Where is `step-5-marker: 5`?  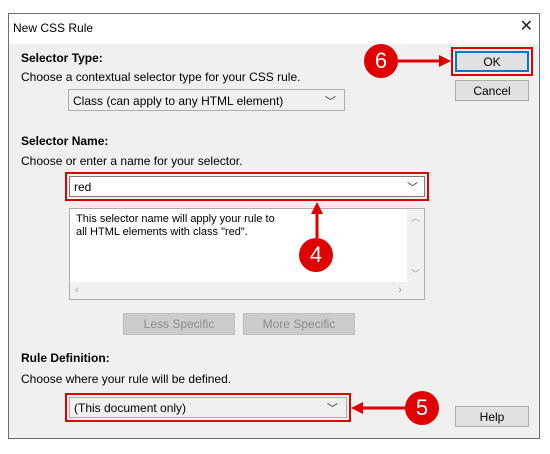
step-5-marker: 5 is located at coordinates (422, 408).